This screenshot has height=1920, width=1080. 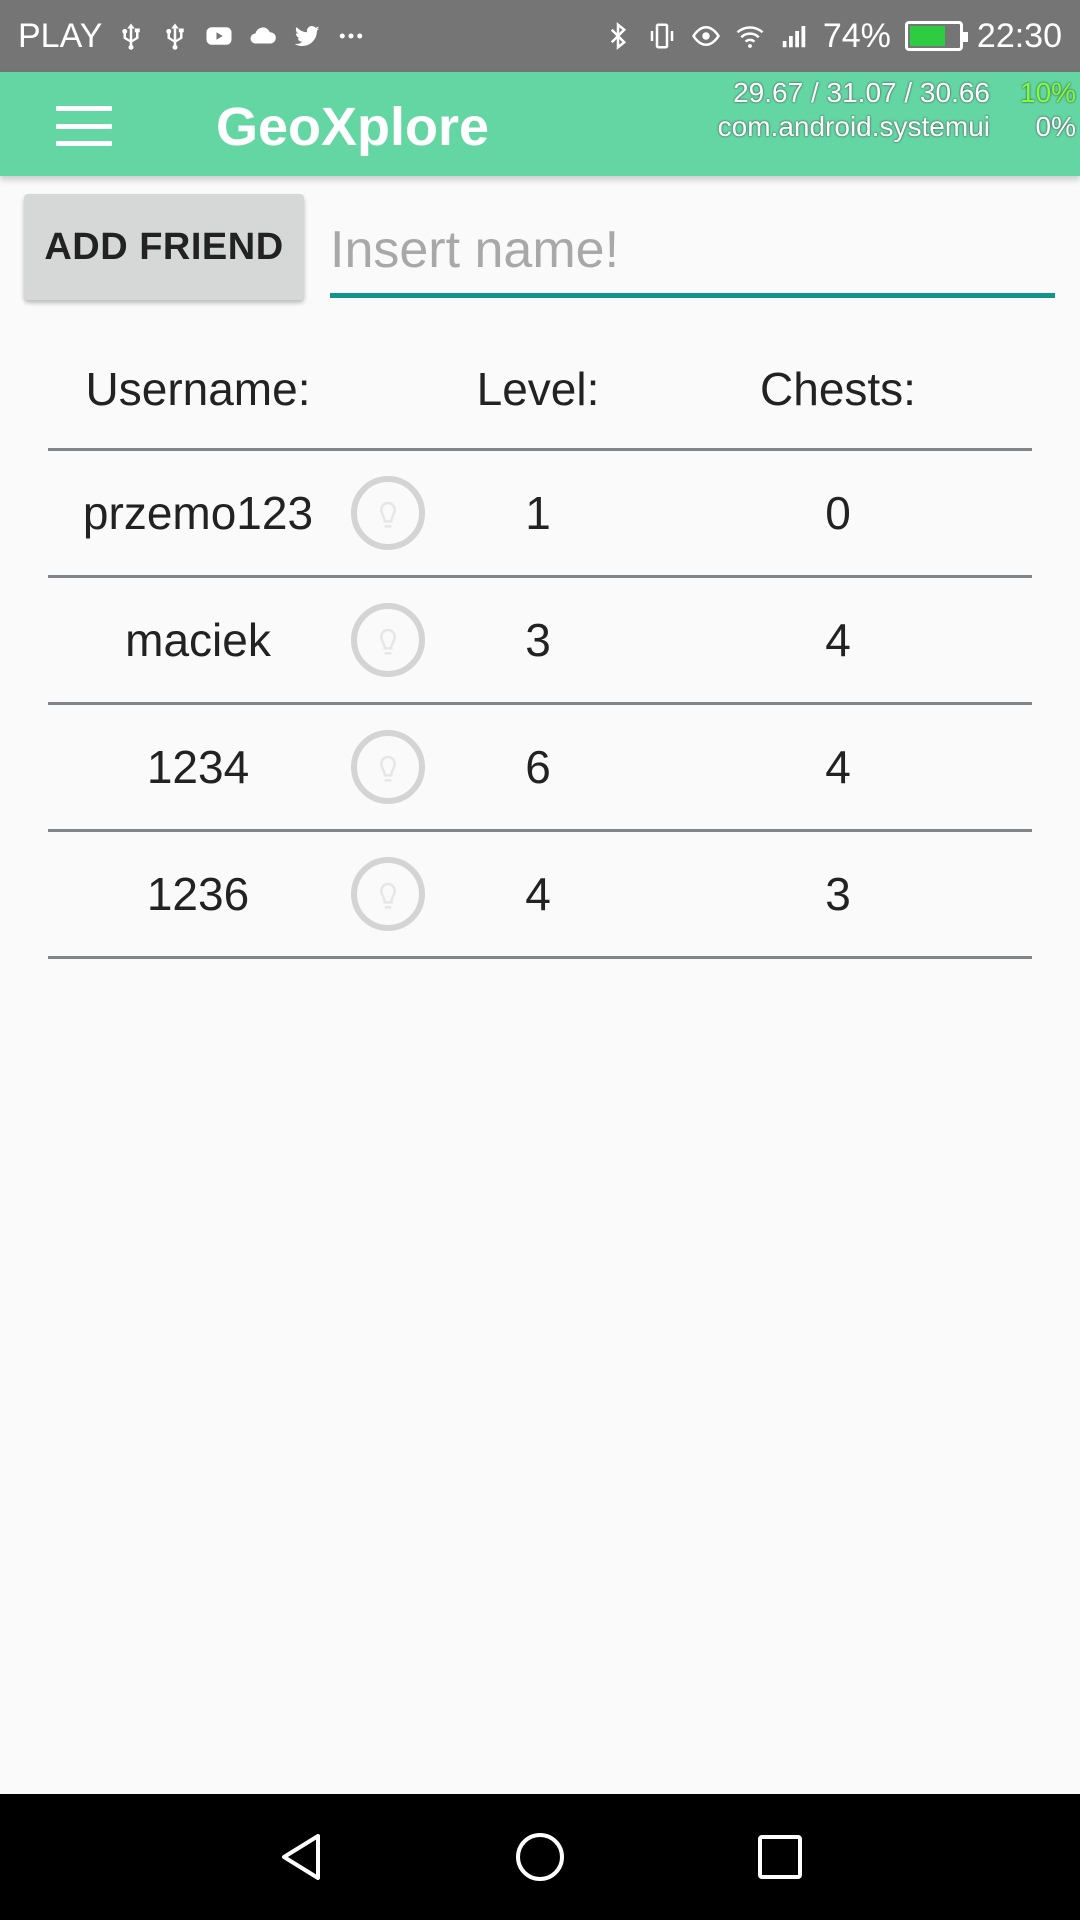 I want to click on battery-percent: 74%, so click(x=856, y=35).